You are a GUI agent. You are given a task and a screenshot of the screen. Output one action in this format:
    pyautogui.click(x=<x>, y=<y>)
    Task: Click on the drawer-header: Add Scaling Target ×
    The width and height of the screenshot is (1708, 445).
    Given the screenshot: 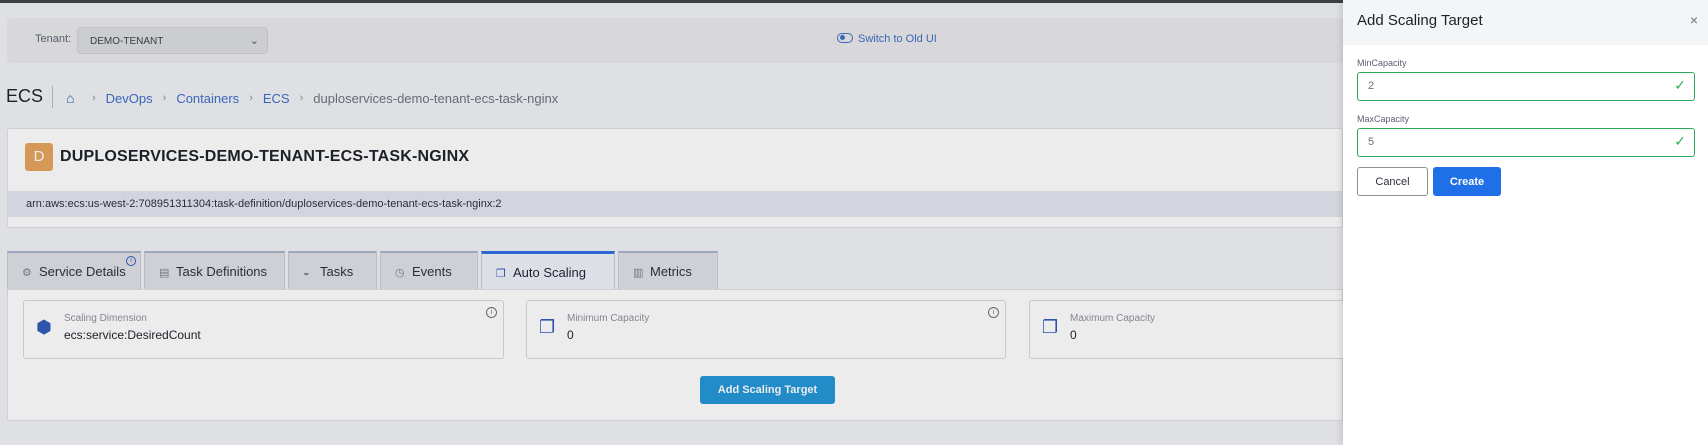 What is the action you would take?
    pyautogui.click(x=1525, y=22)
    